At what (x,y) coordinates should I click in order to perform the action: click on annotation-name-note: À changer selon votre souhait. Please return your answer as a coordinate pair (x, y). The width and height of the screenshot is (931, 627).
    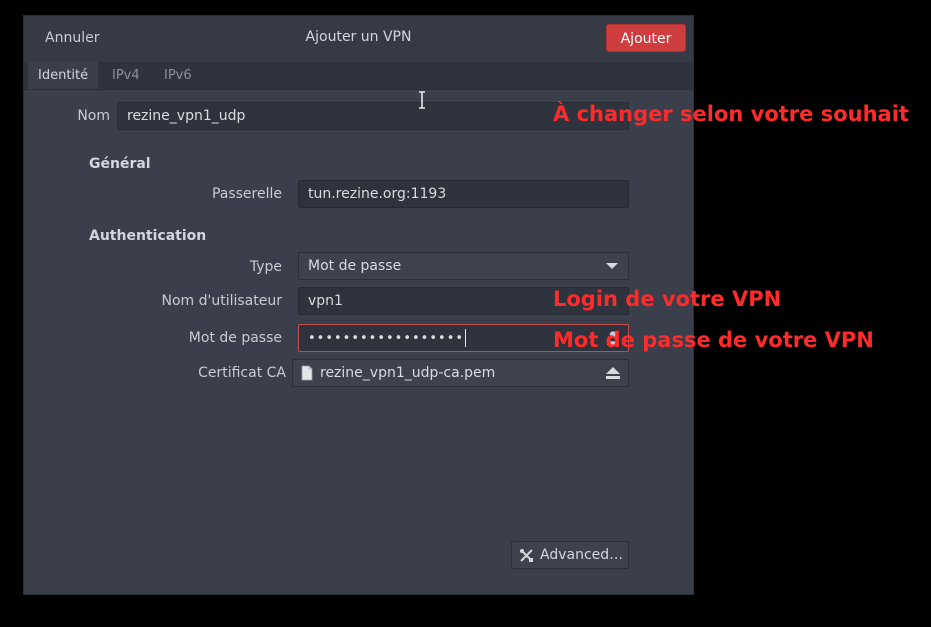
    Looking at the image, I should click on (731, 114).